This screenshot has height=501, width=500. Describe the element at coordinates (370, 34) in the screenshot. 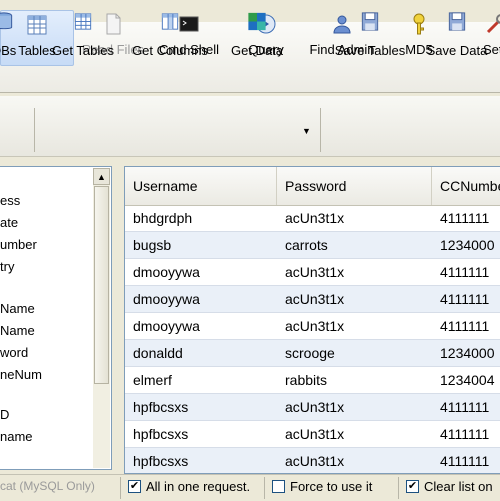

I see `save-tables-button: Save Tables` at that location.